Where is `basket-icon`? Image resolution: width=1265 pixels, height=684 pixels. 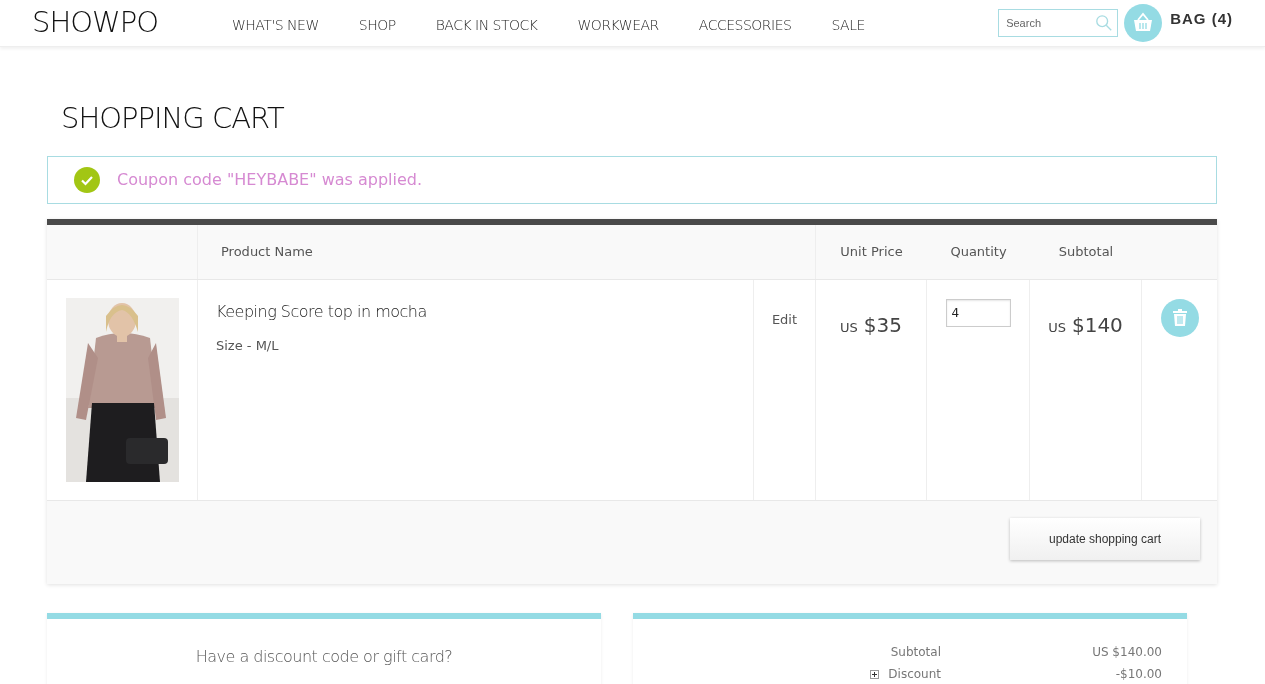 basket-icon is located at coordinates (1143, 23).